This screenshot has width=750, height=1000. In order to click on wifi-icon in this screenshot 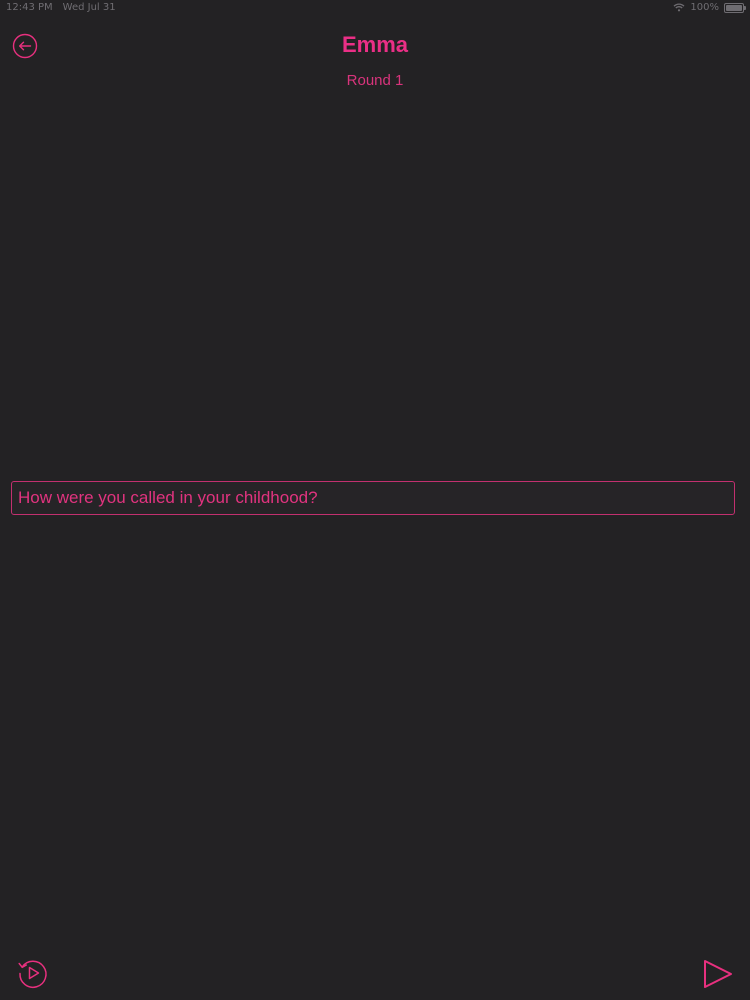, I will do `click(679, 7)`.